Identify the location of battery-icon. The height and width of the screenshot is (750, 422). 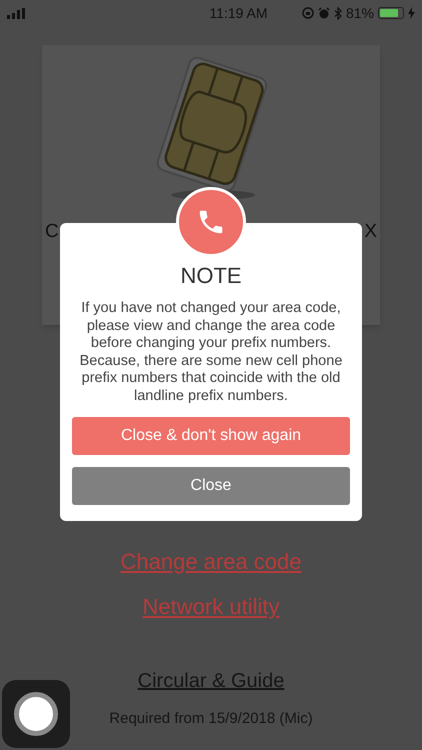
(391, 13).